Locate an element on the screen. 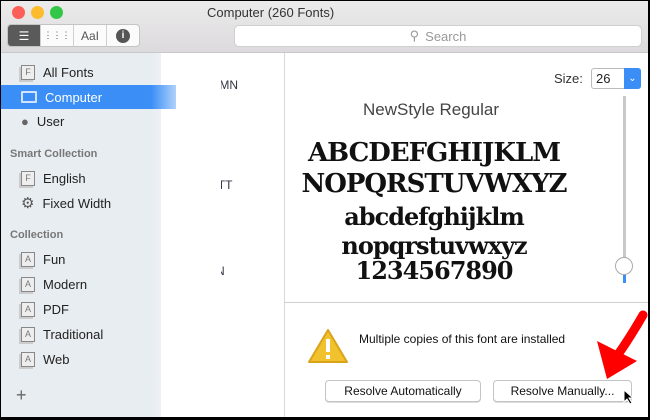  list-icon: ☰ is located at coordinates (24, 35).